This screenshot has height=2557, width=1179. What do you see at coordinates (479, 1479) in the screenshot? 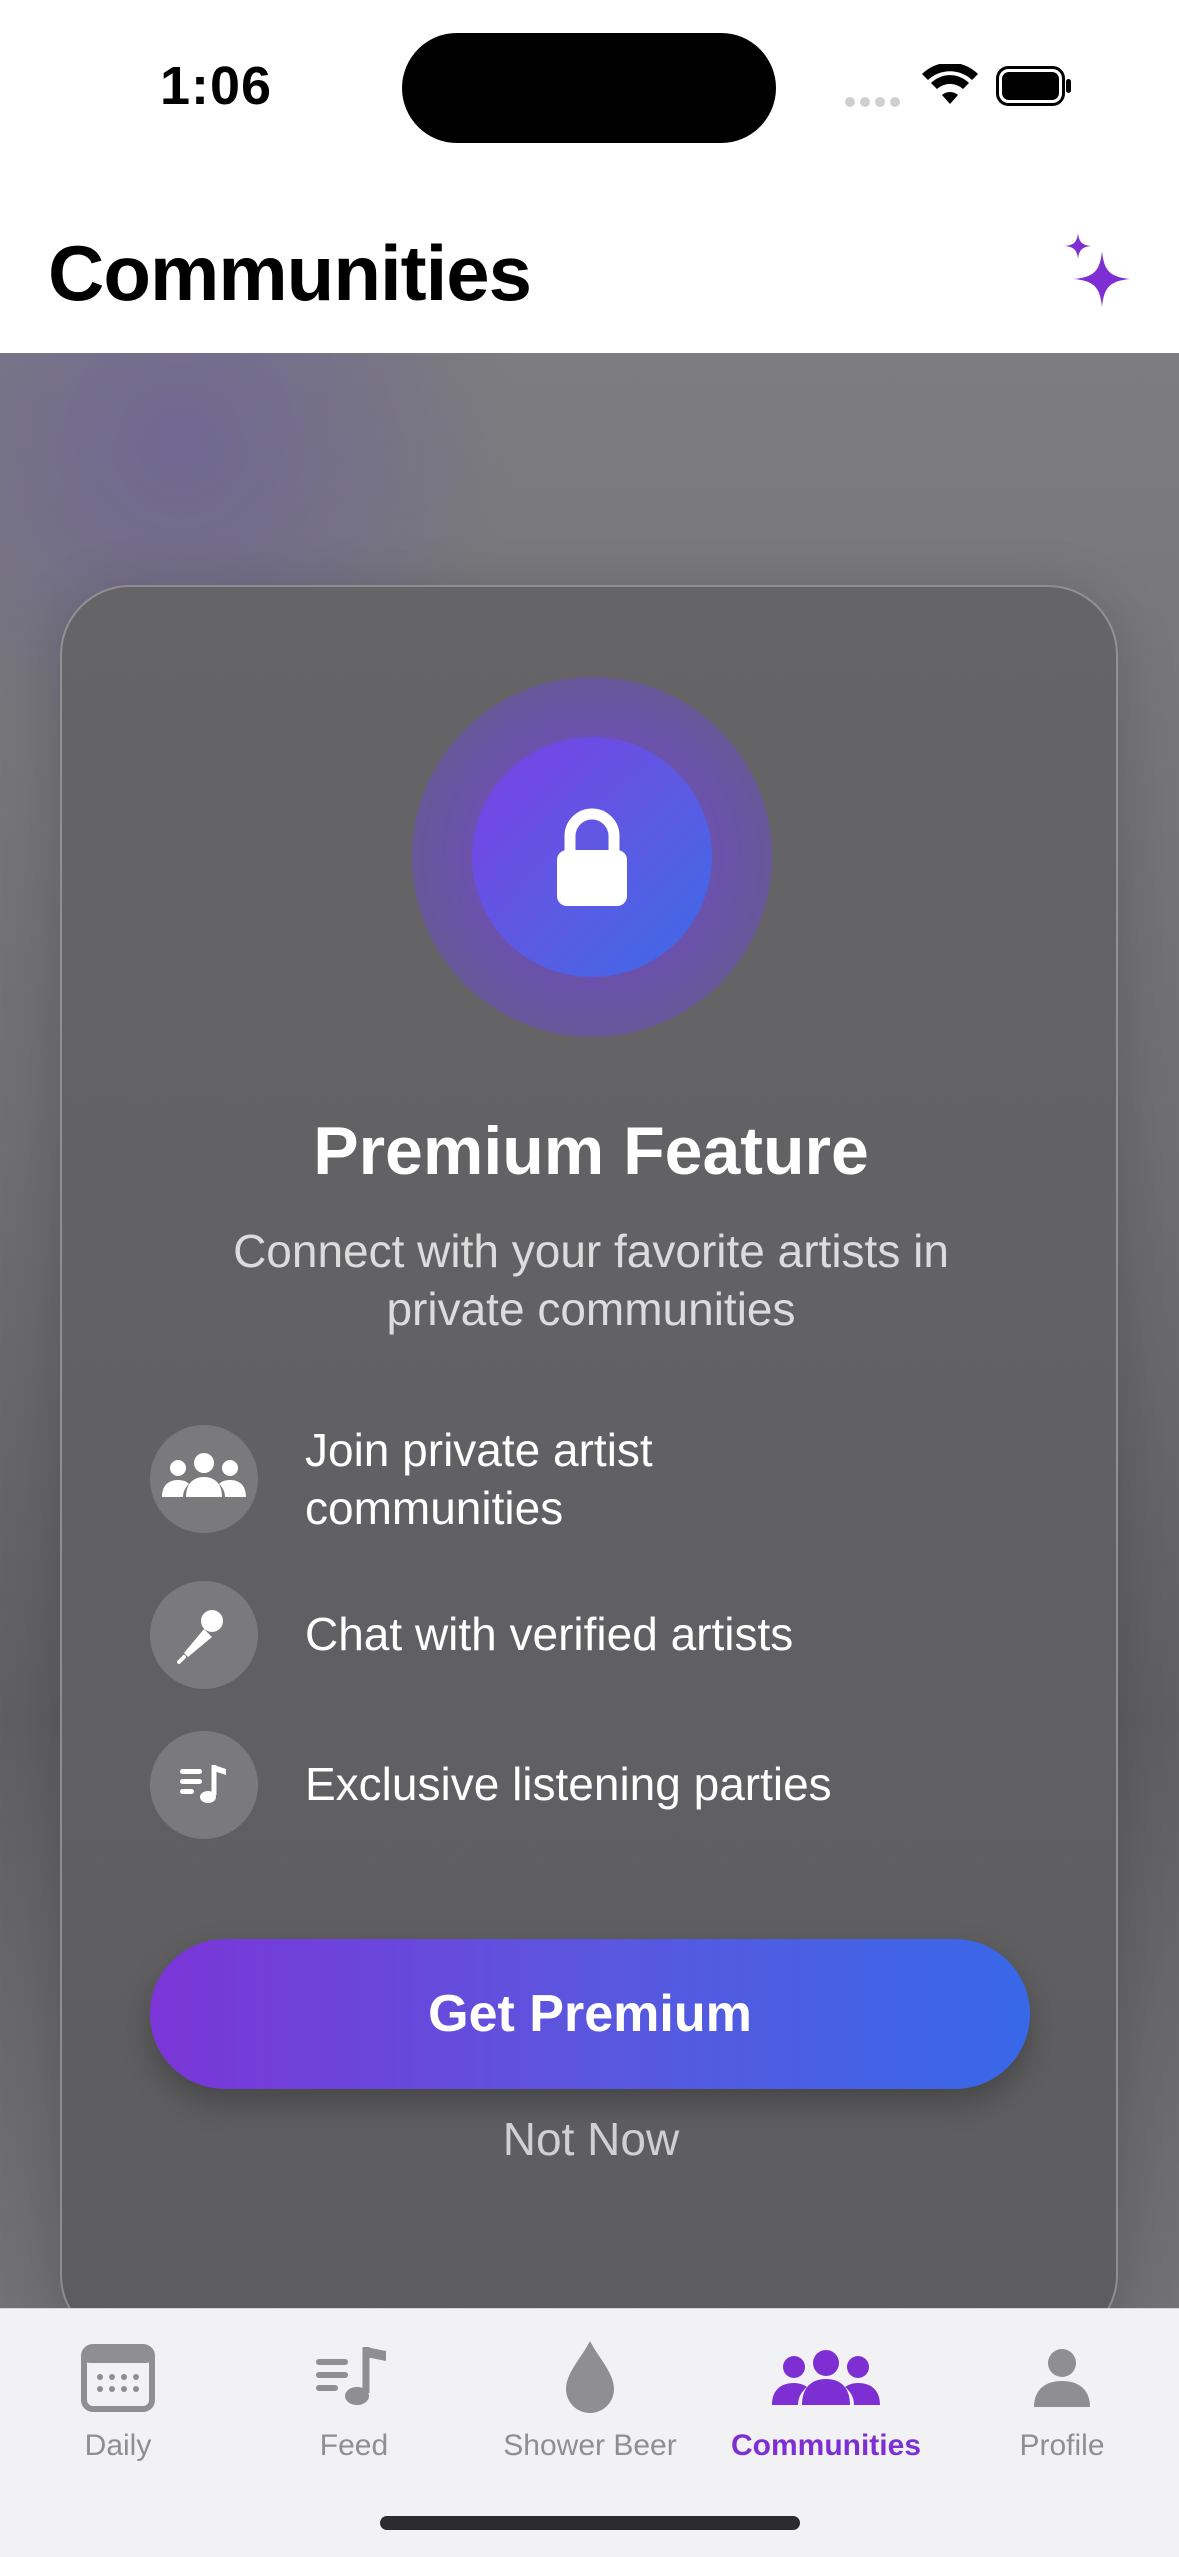
I see `feature-text: Join private artist communities` at bounding box center [479, 1479].